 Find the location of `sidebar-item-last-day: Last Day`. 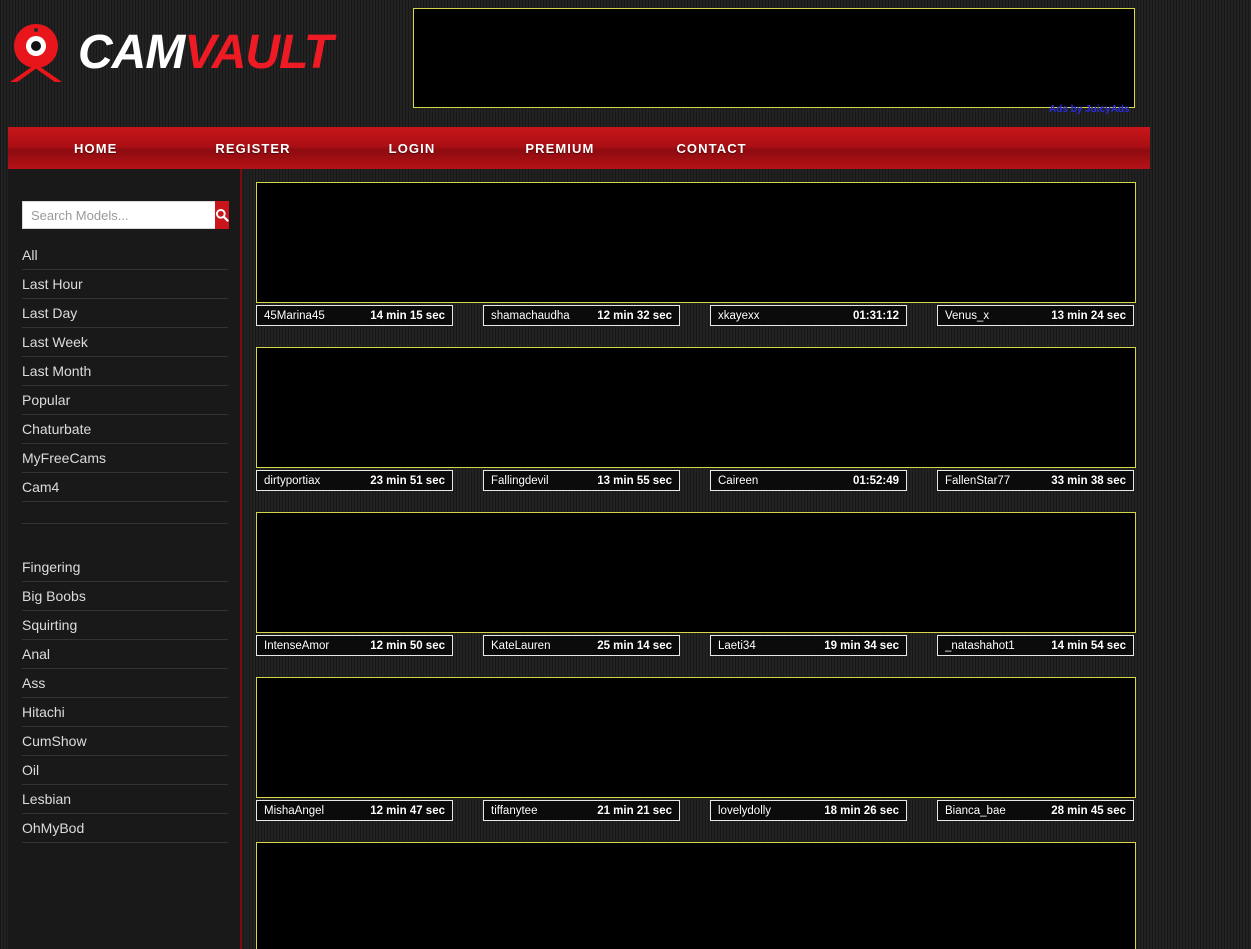

sidebar-item-last-day: Last Day is located at coordinates (125, 313).